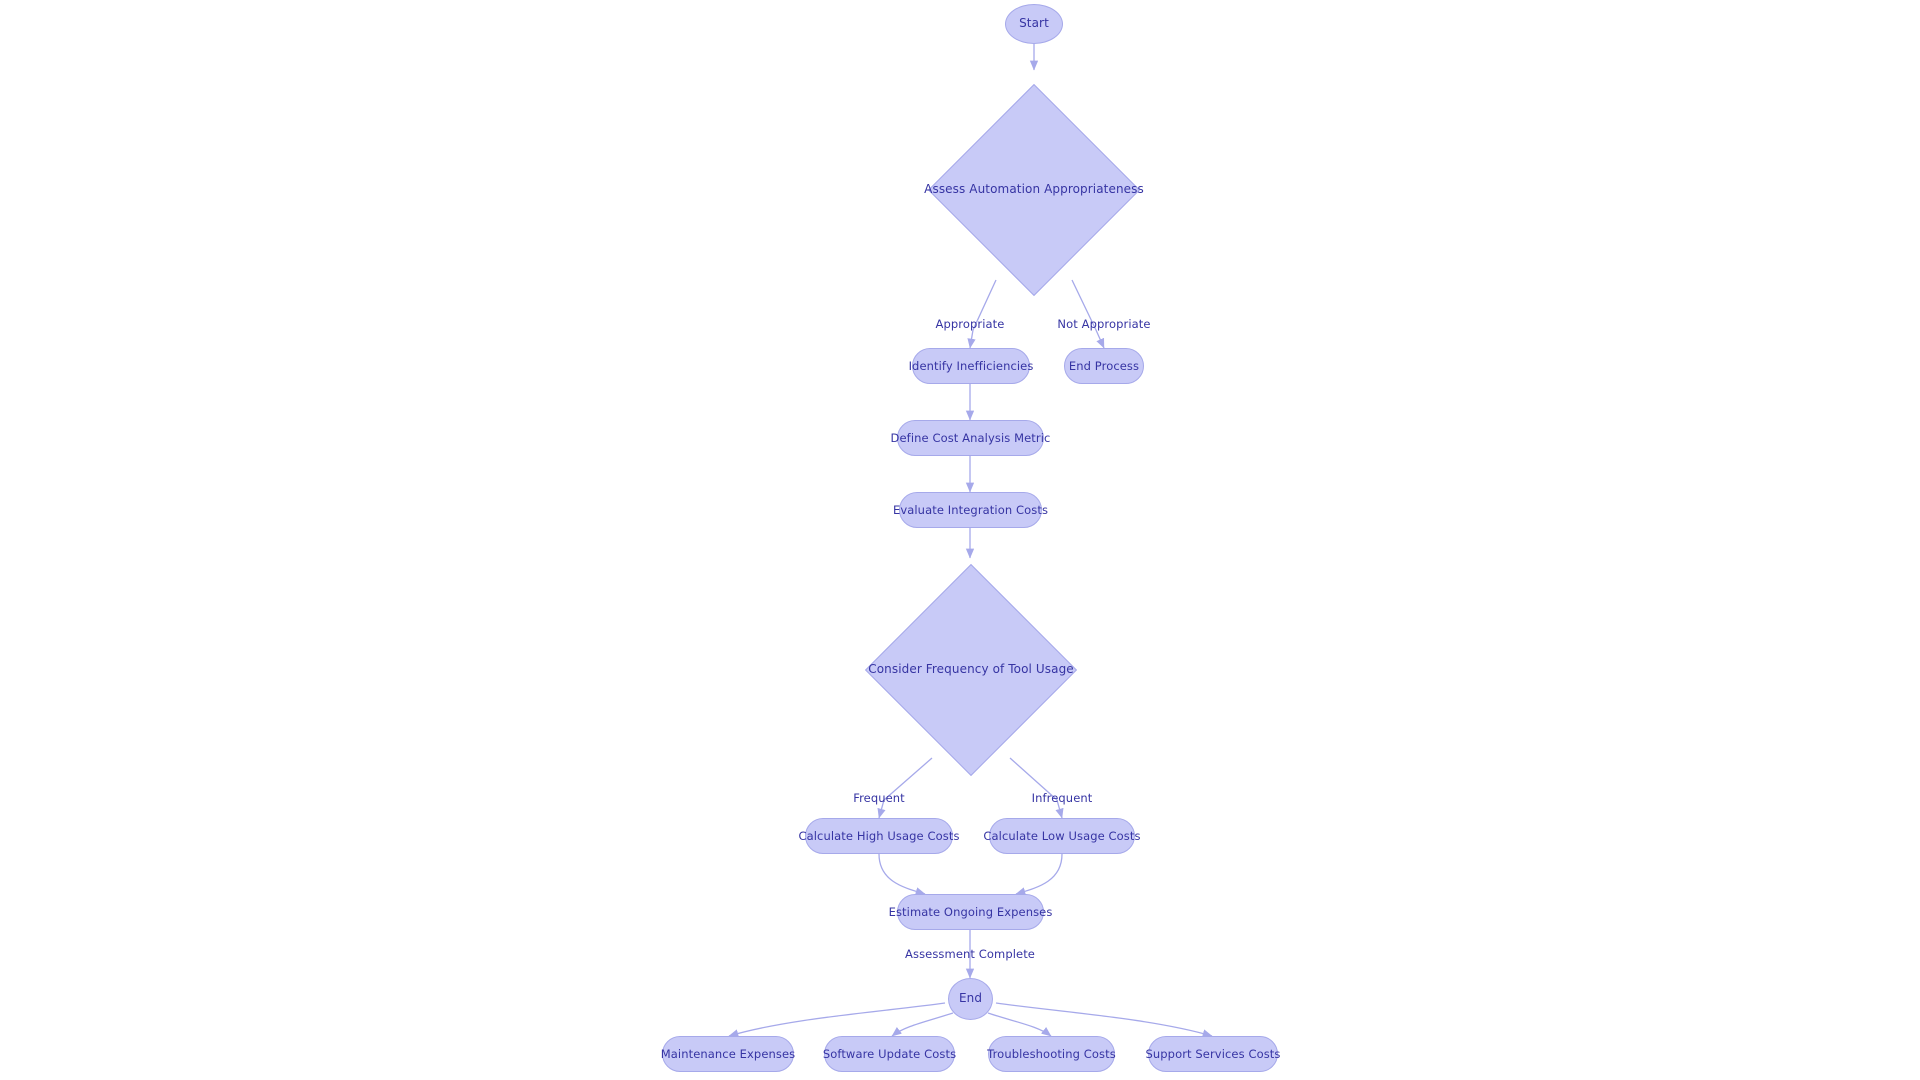 The image size is (1920, 1080). I want to click on node-start-label: Start, so click(1034, 23).